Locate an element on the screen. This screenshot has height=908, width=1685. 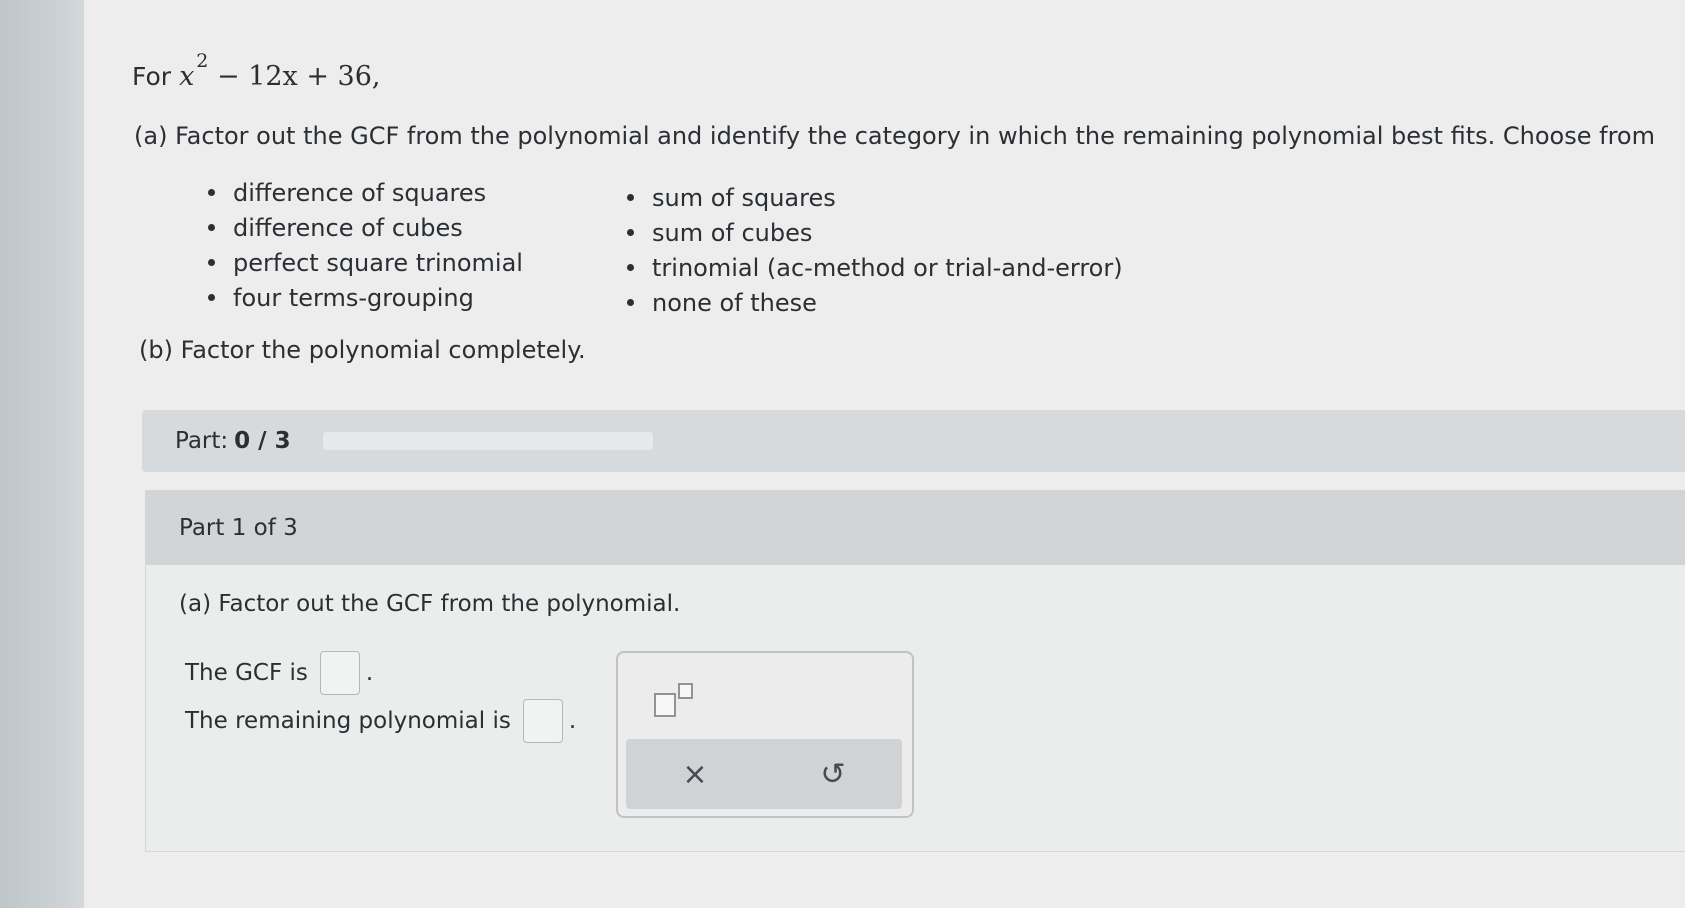
undo-icon: ↺ is located at coordinates (833, 774).